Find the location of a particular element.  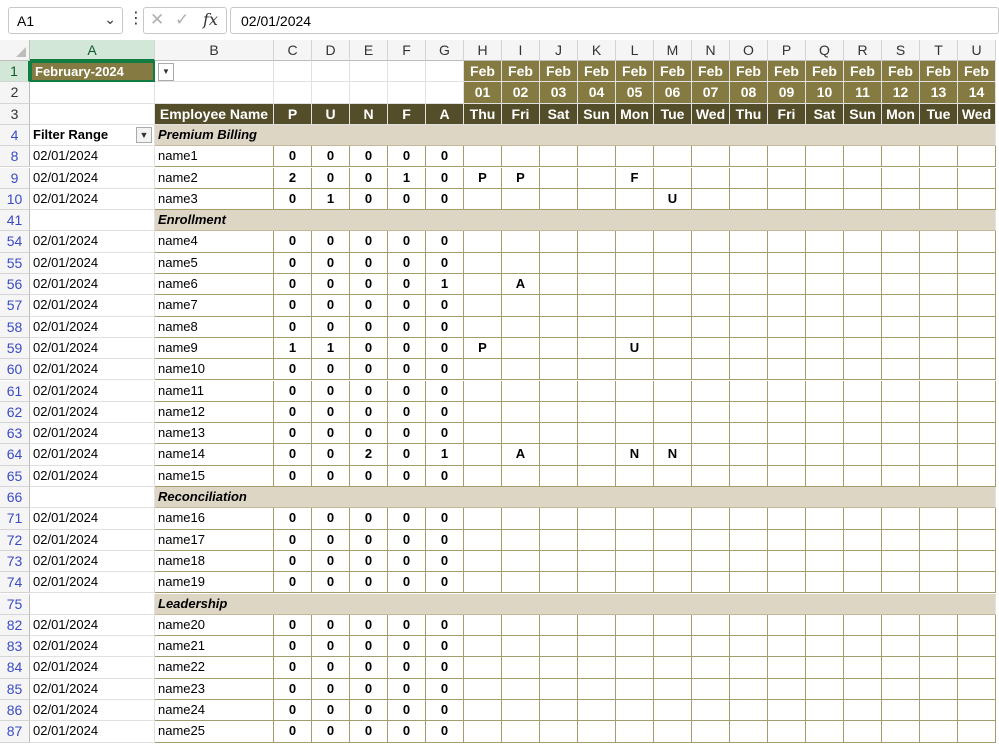

column-header-s: S is located at coordinates (901, 50).